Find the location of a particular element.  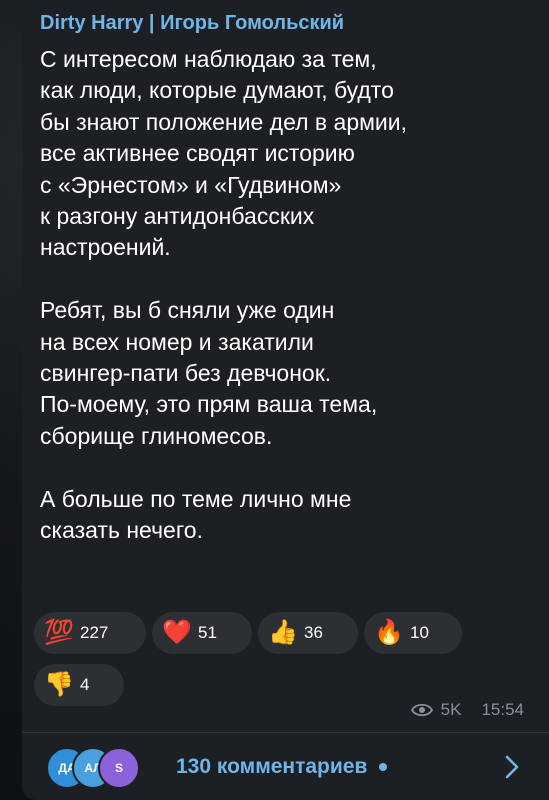

comments-count-label: 130 комментариев is located at coordinates (272, 766).